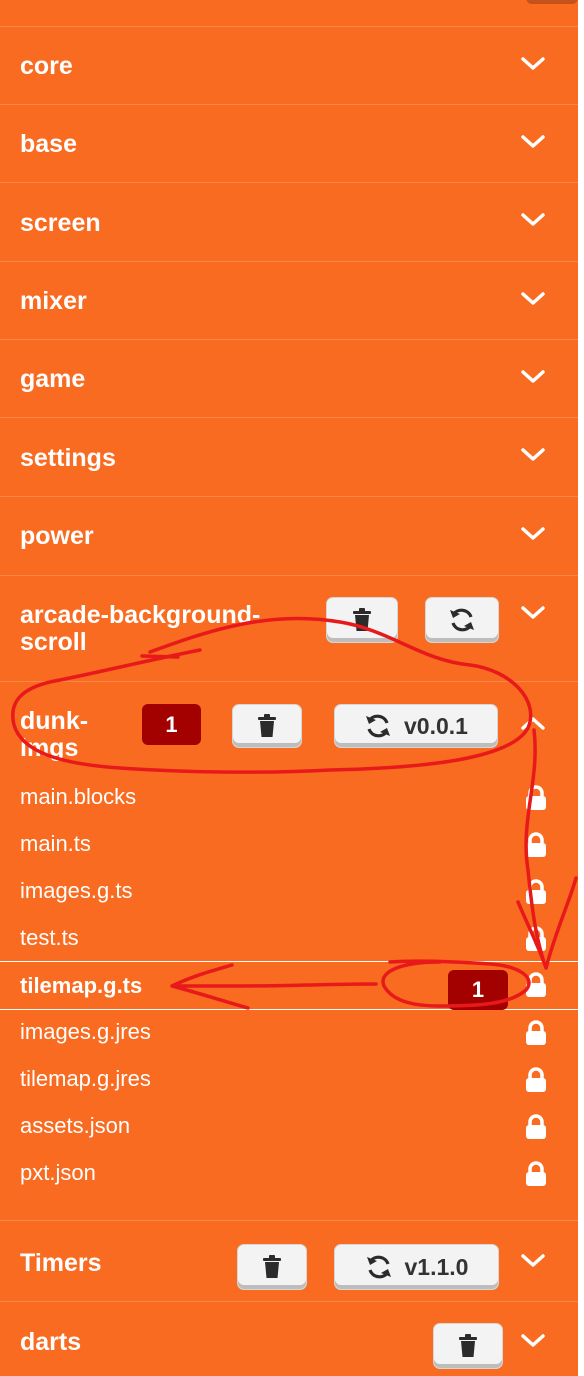  What do you see at coordinates (289, 628) in the screenshot?
I see `package-arcade-background-scroll: arcade-background-scroll` at bounding box center [289, 628].